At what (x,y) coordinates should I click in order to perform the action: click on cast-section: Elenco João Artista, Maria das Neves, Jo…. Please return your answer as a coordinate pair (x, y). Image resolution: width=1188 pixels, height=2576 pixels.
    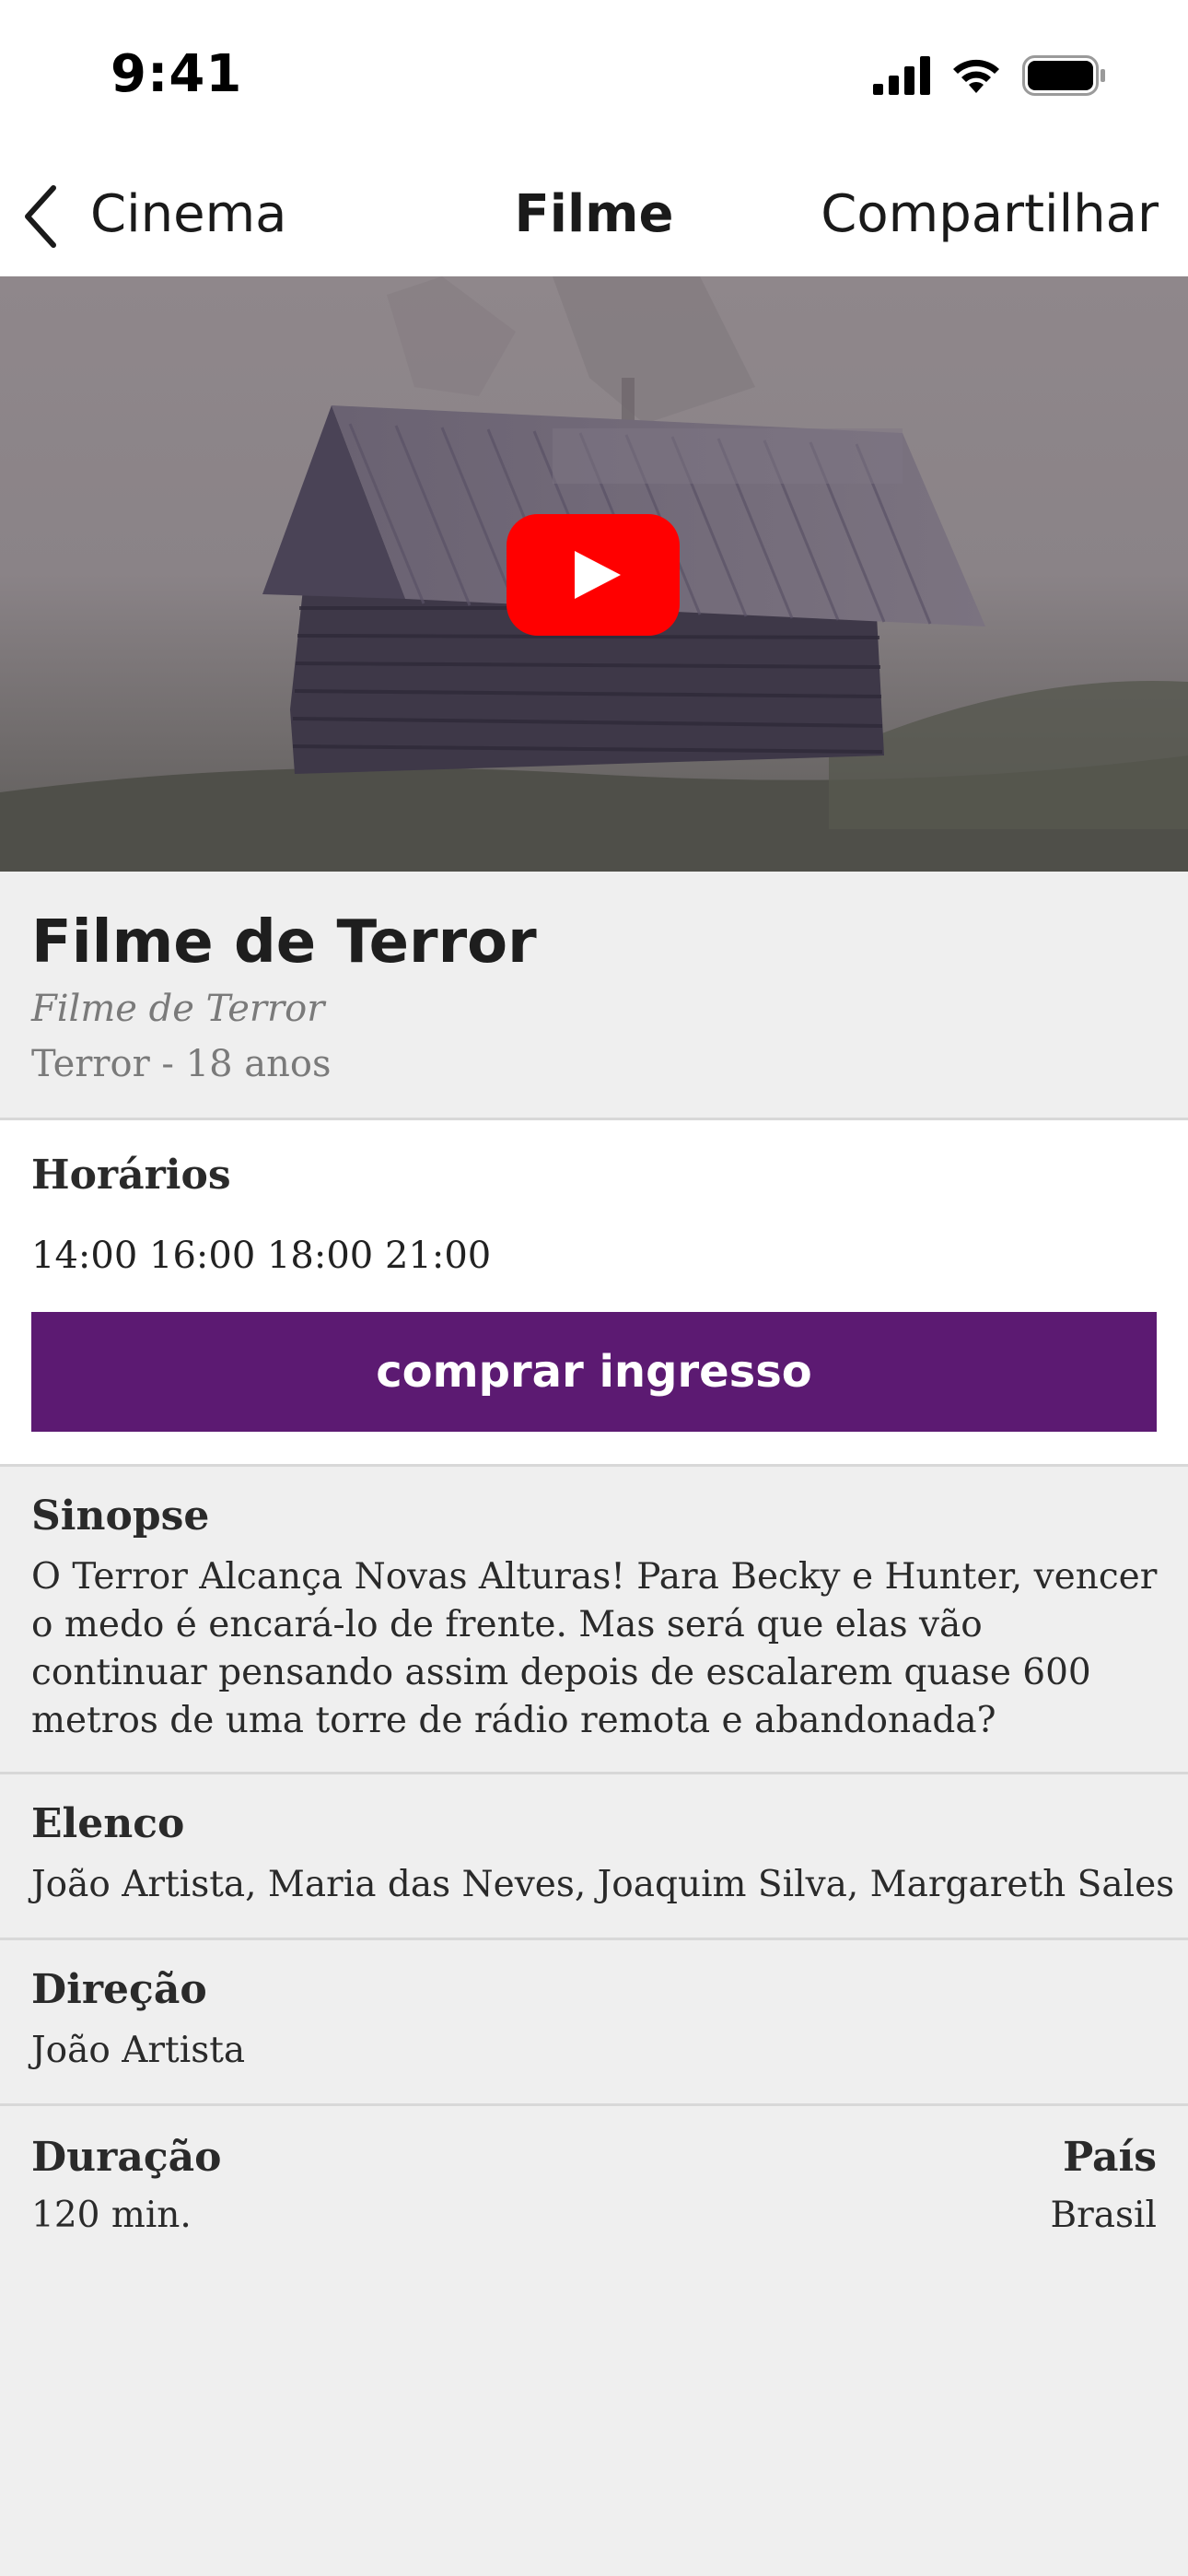
    Looking at the image, I should click on (594, 1857).